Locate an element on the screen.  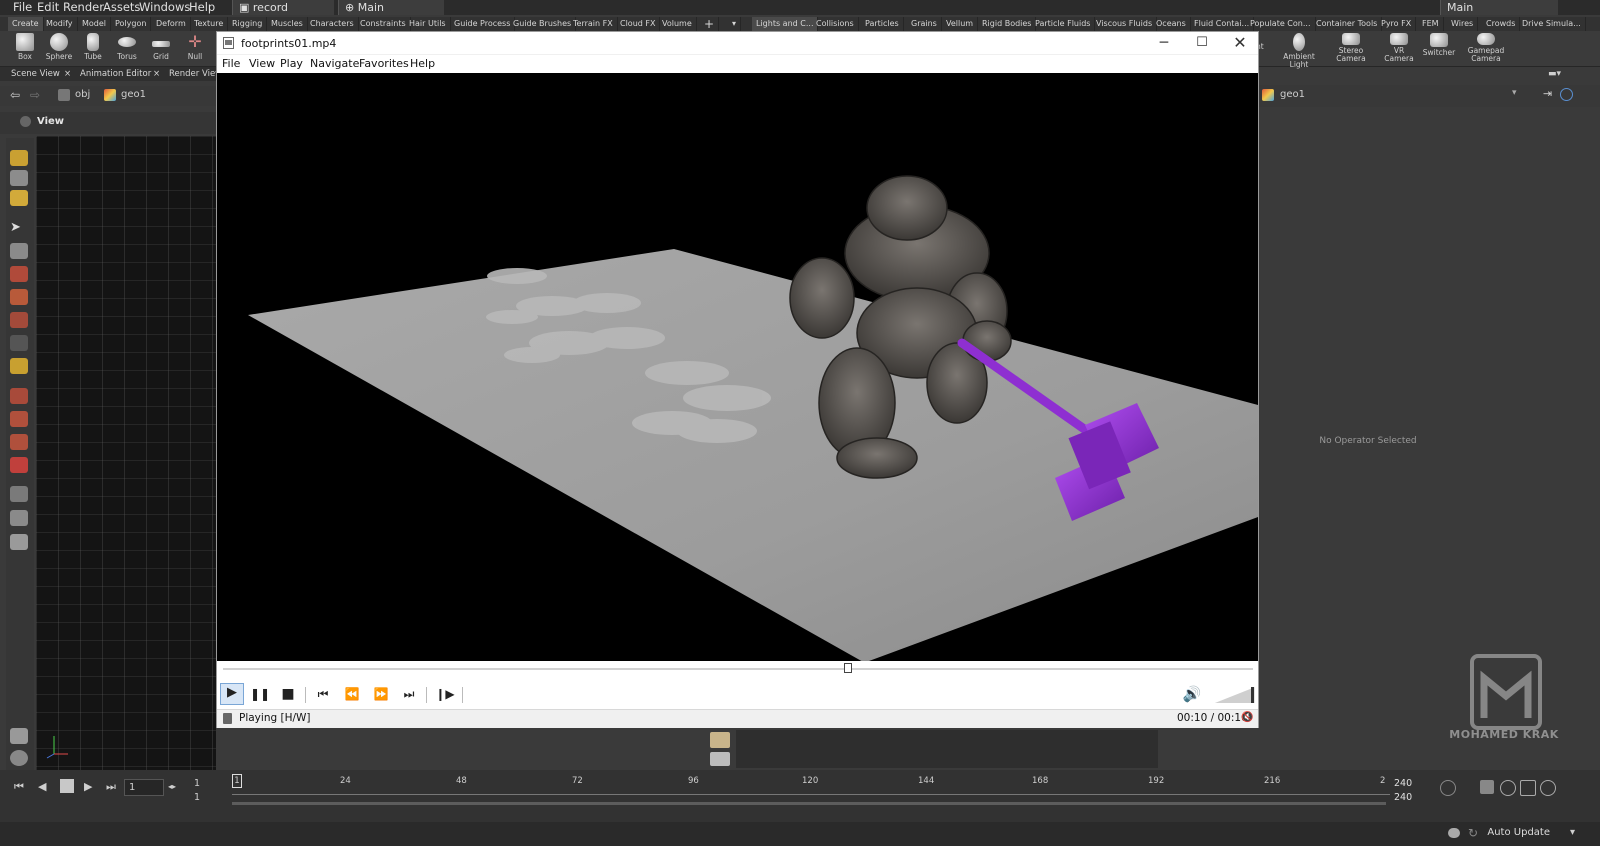
tab-viscous-fluids: Viscous Fluids is located at coordinates (1125, 24).